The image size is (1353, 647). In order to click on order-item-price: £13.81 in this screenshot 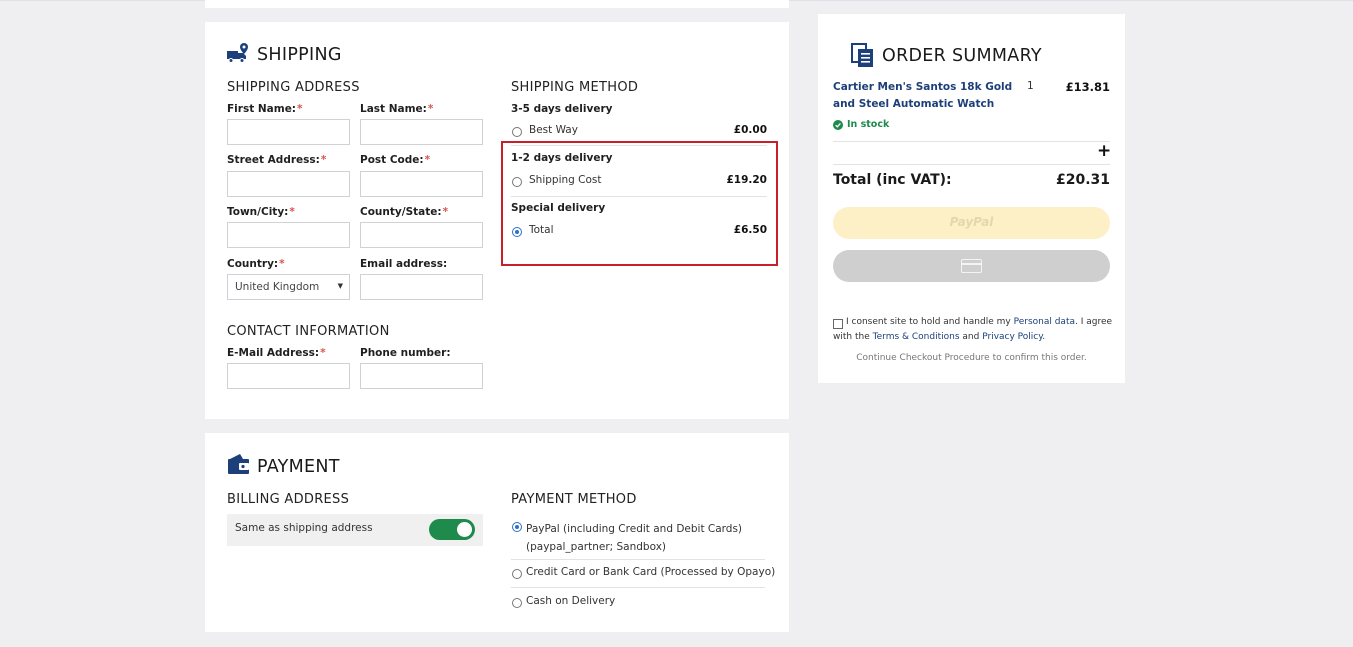, I will do `click(1087, 87)`.